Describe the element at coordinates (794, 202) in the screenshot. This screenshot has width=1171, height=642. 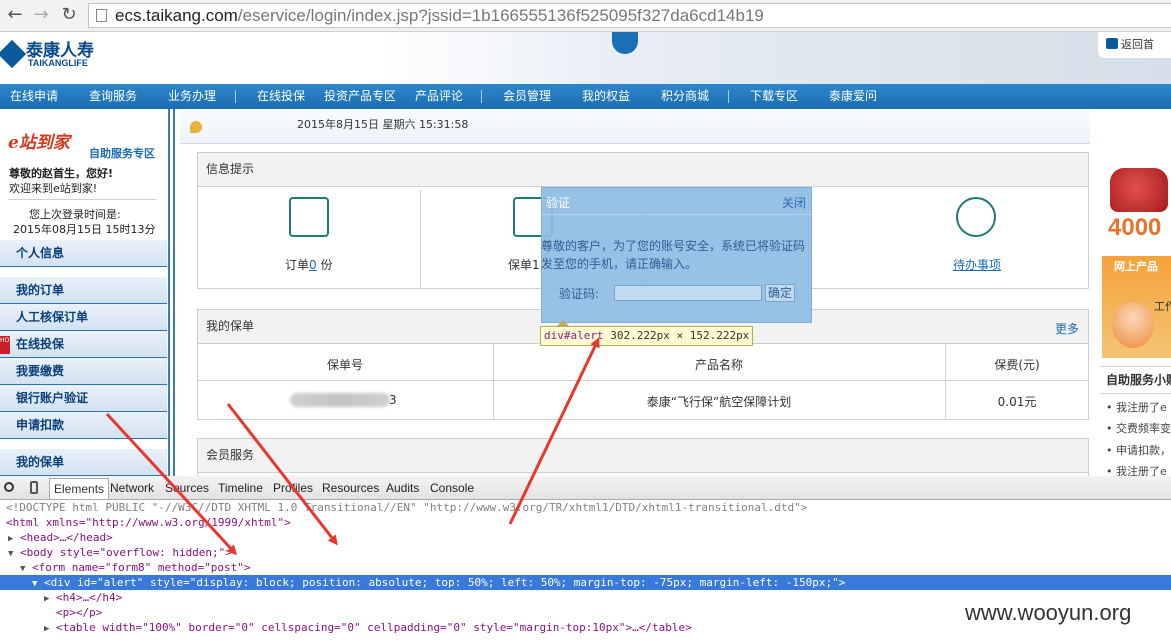
I see `dialog-close-button: 关闭` at that location.